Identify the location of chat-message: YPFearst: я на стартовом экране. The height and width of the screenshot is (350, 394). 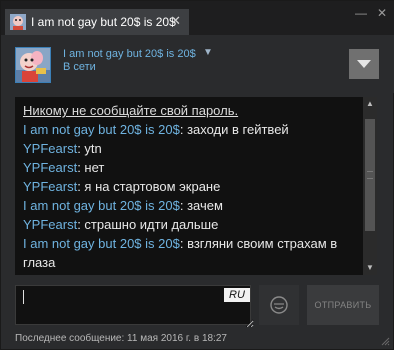
(122, 186).